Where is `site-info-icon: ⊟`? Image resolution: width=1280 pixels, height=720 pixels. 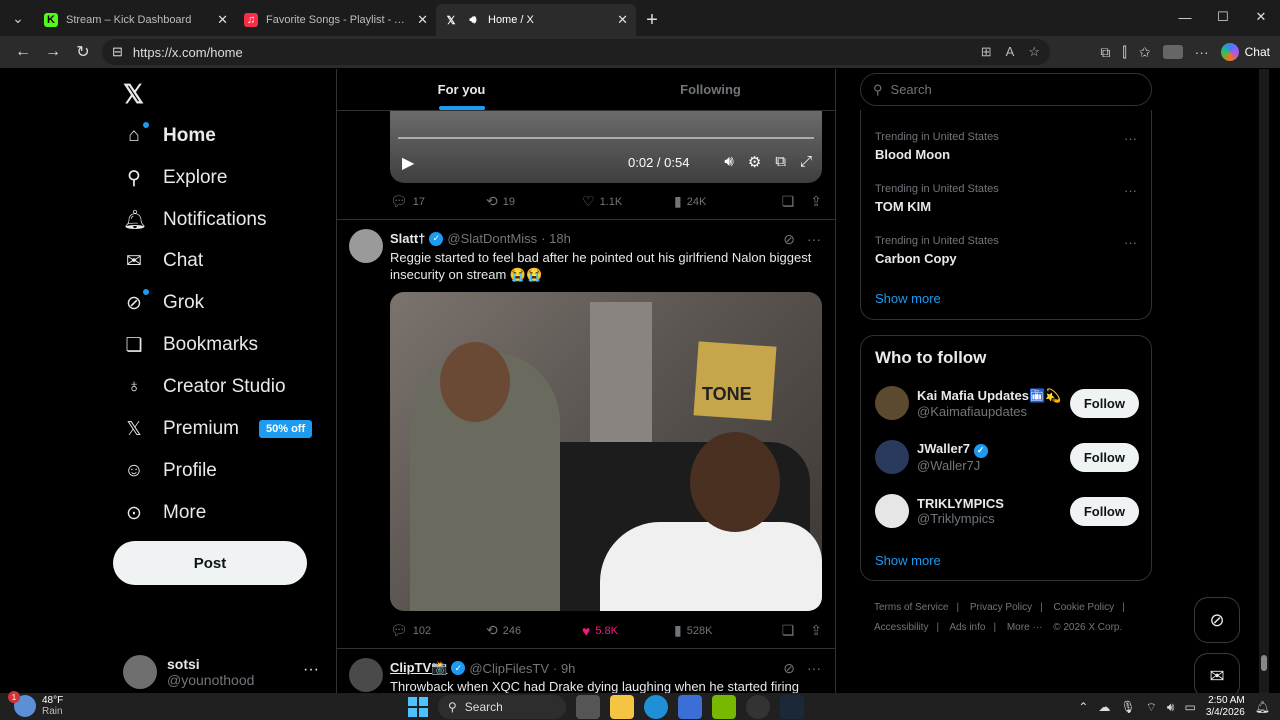 site-info-icon: ⊟ is located at coordinates (117, 52).